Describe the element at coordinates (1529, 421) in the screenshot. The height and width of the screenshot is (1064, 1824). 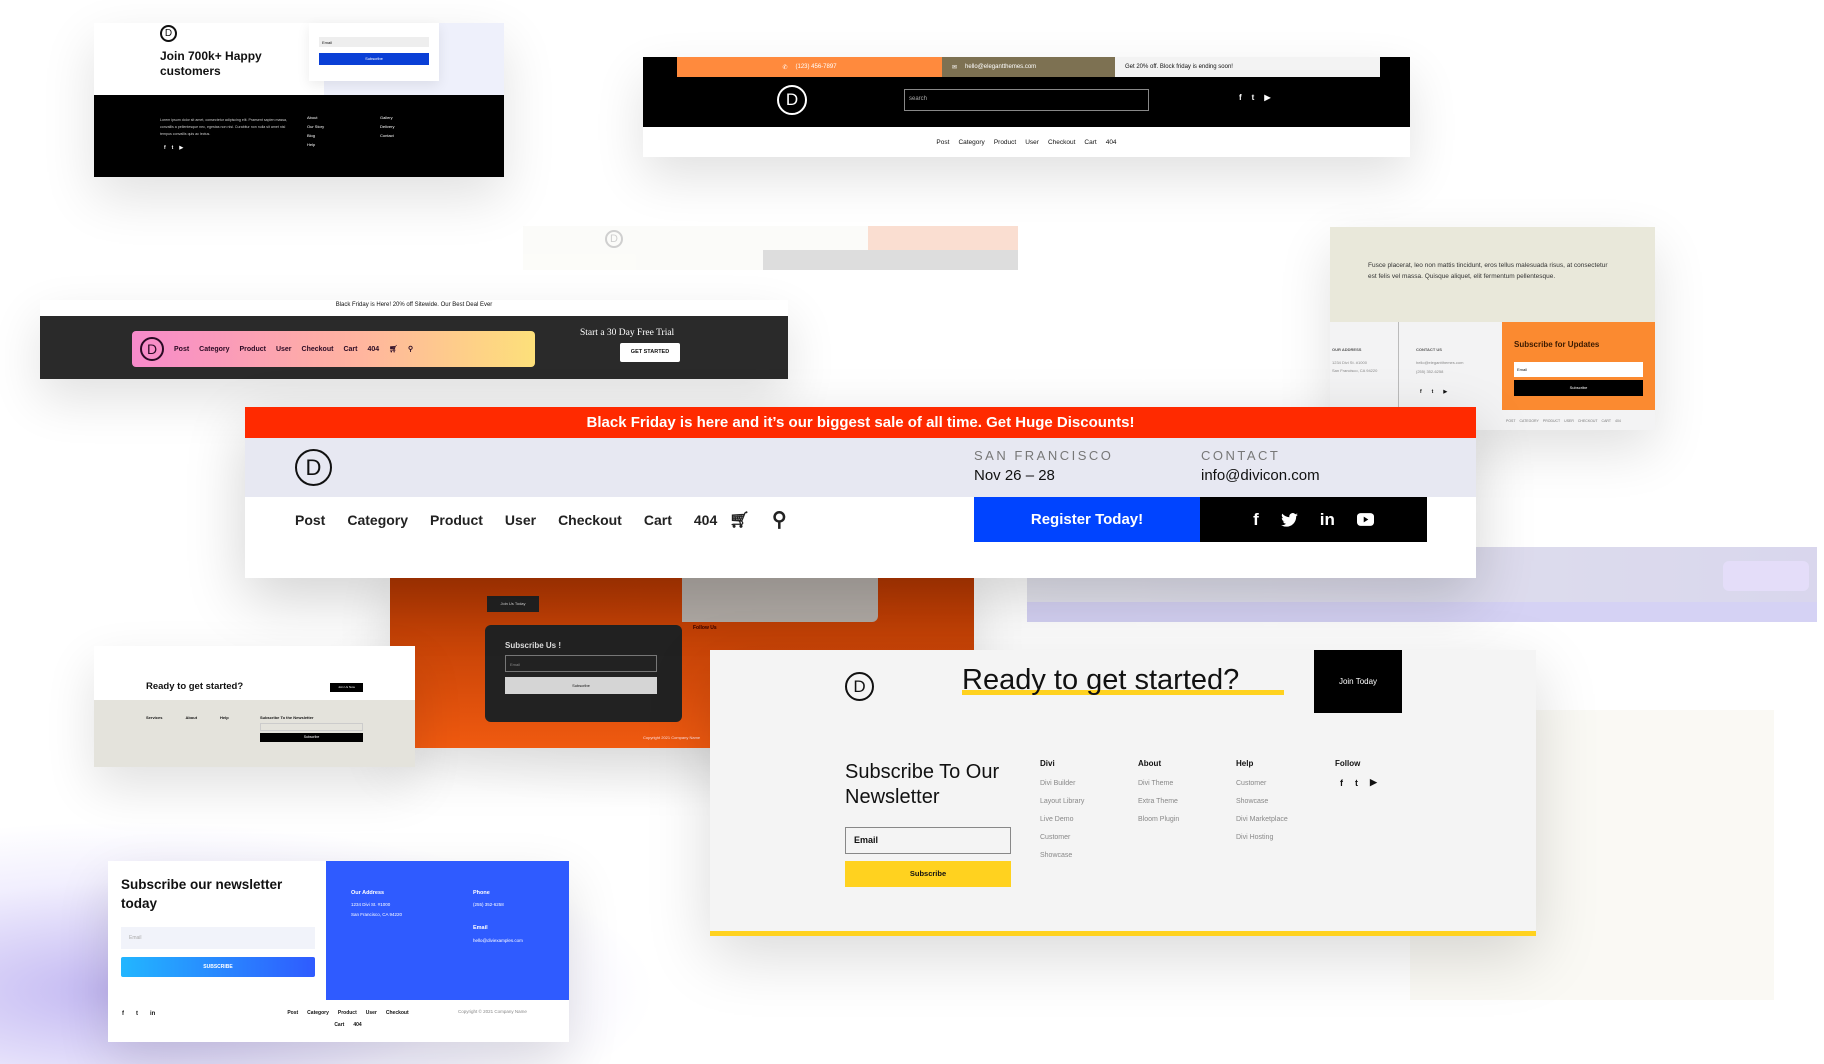
I see `nav-link: CATEGORY` at that location.